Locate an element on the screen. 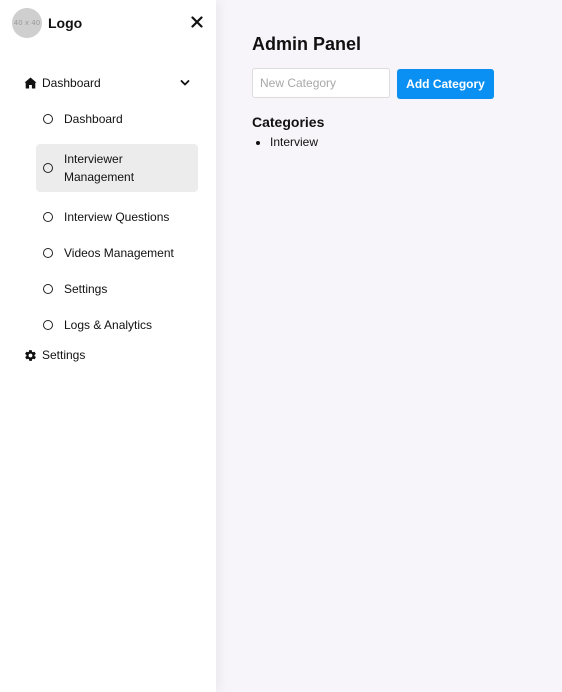 The height and width of the screenshot is (692, 562). close-icon is located at coordinates (197, 22).